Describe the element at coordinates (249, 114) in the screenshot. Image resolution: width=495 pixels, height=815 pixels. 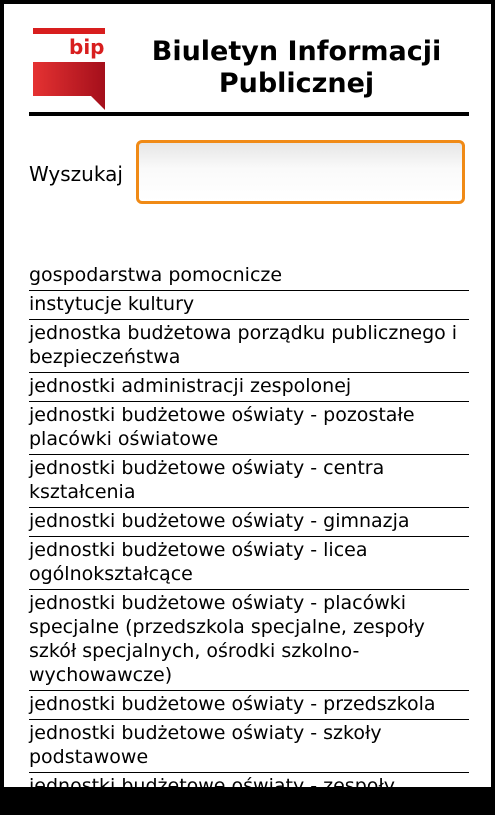
I see `header-divider` at that location.